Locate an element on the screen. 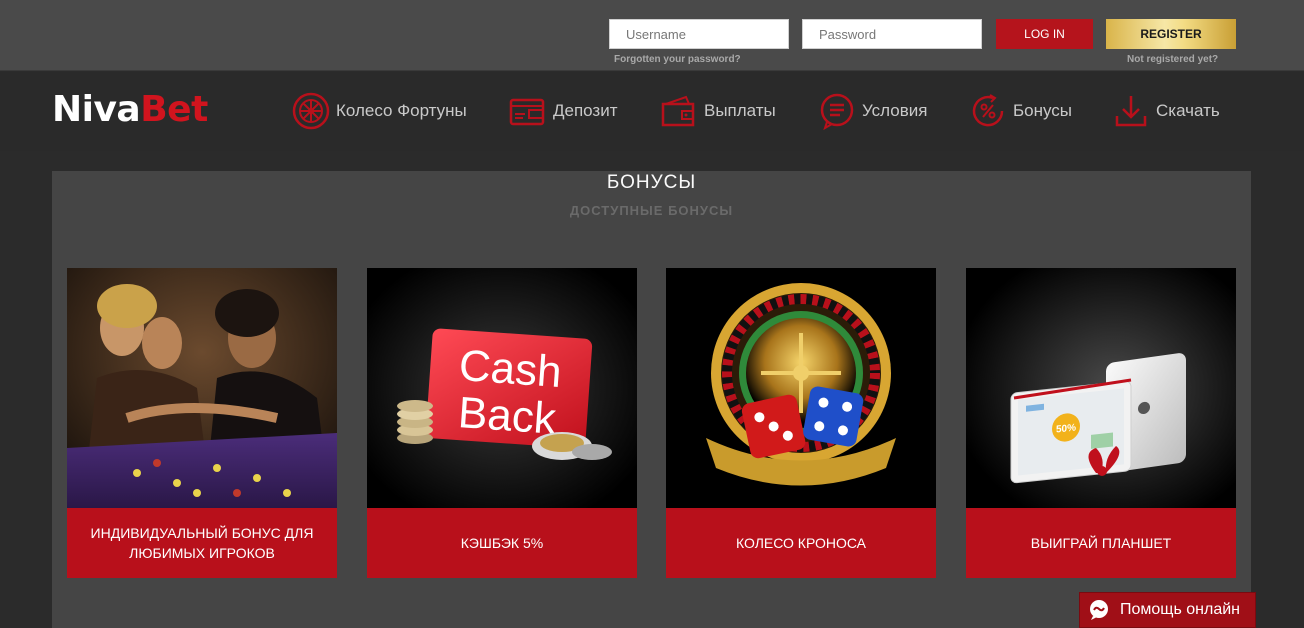 This screenshot has height=628, width=1304. download-icon is located at coordinates (1131, 111).